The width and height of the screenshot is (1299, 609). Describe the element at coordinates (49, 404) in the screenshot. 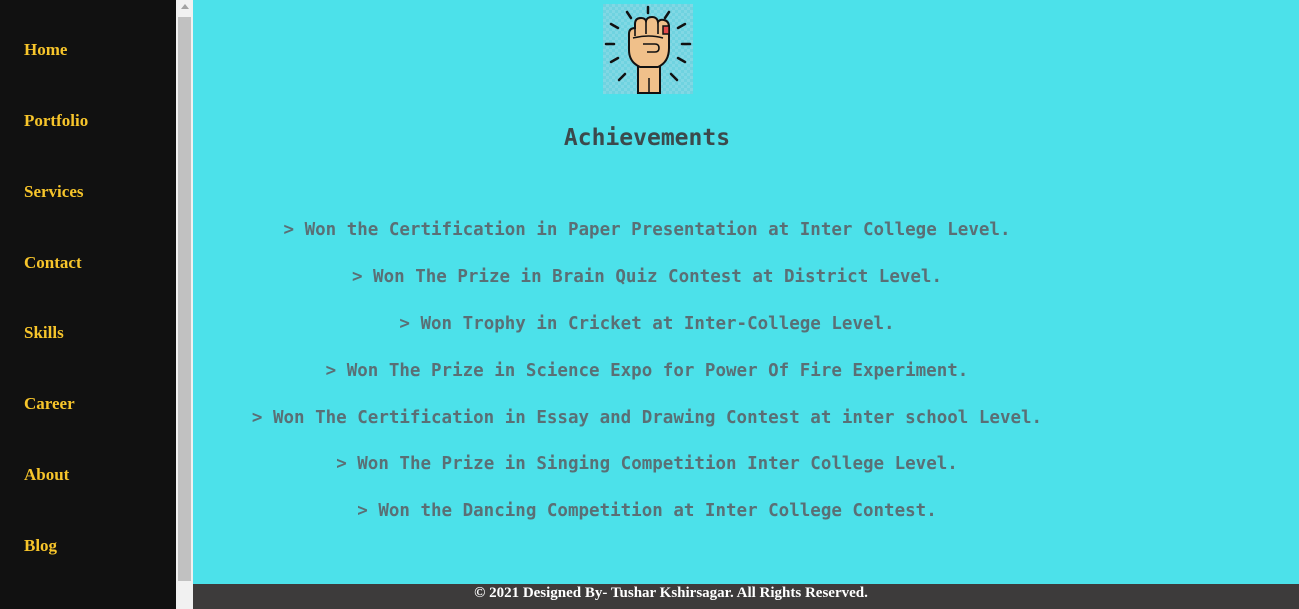

I see `nav-link-career: Career` at that location.